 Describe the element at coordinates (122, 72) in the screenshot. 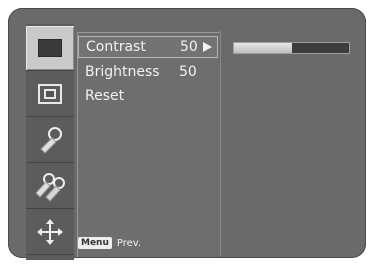

I see `menu-item-label: Brightness` at that location.